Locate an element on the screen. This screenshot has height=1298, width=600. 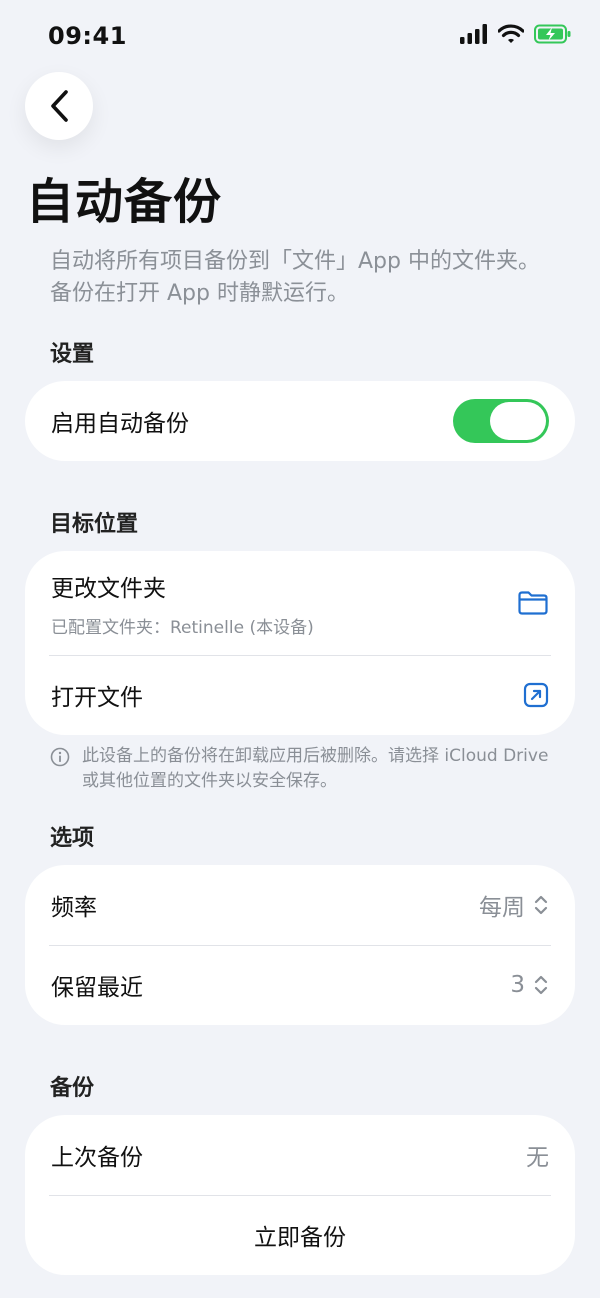
section-title-options: 选项 is located at coordinates (72, 838).